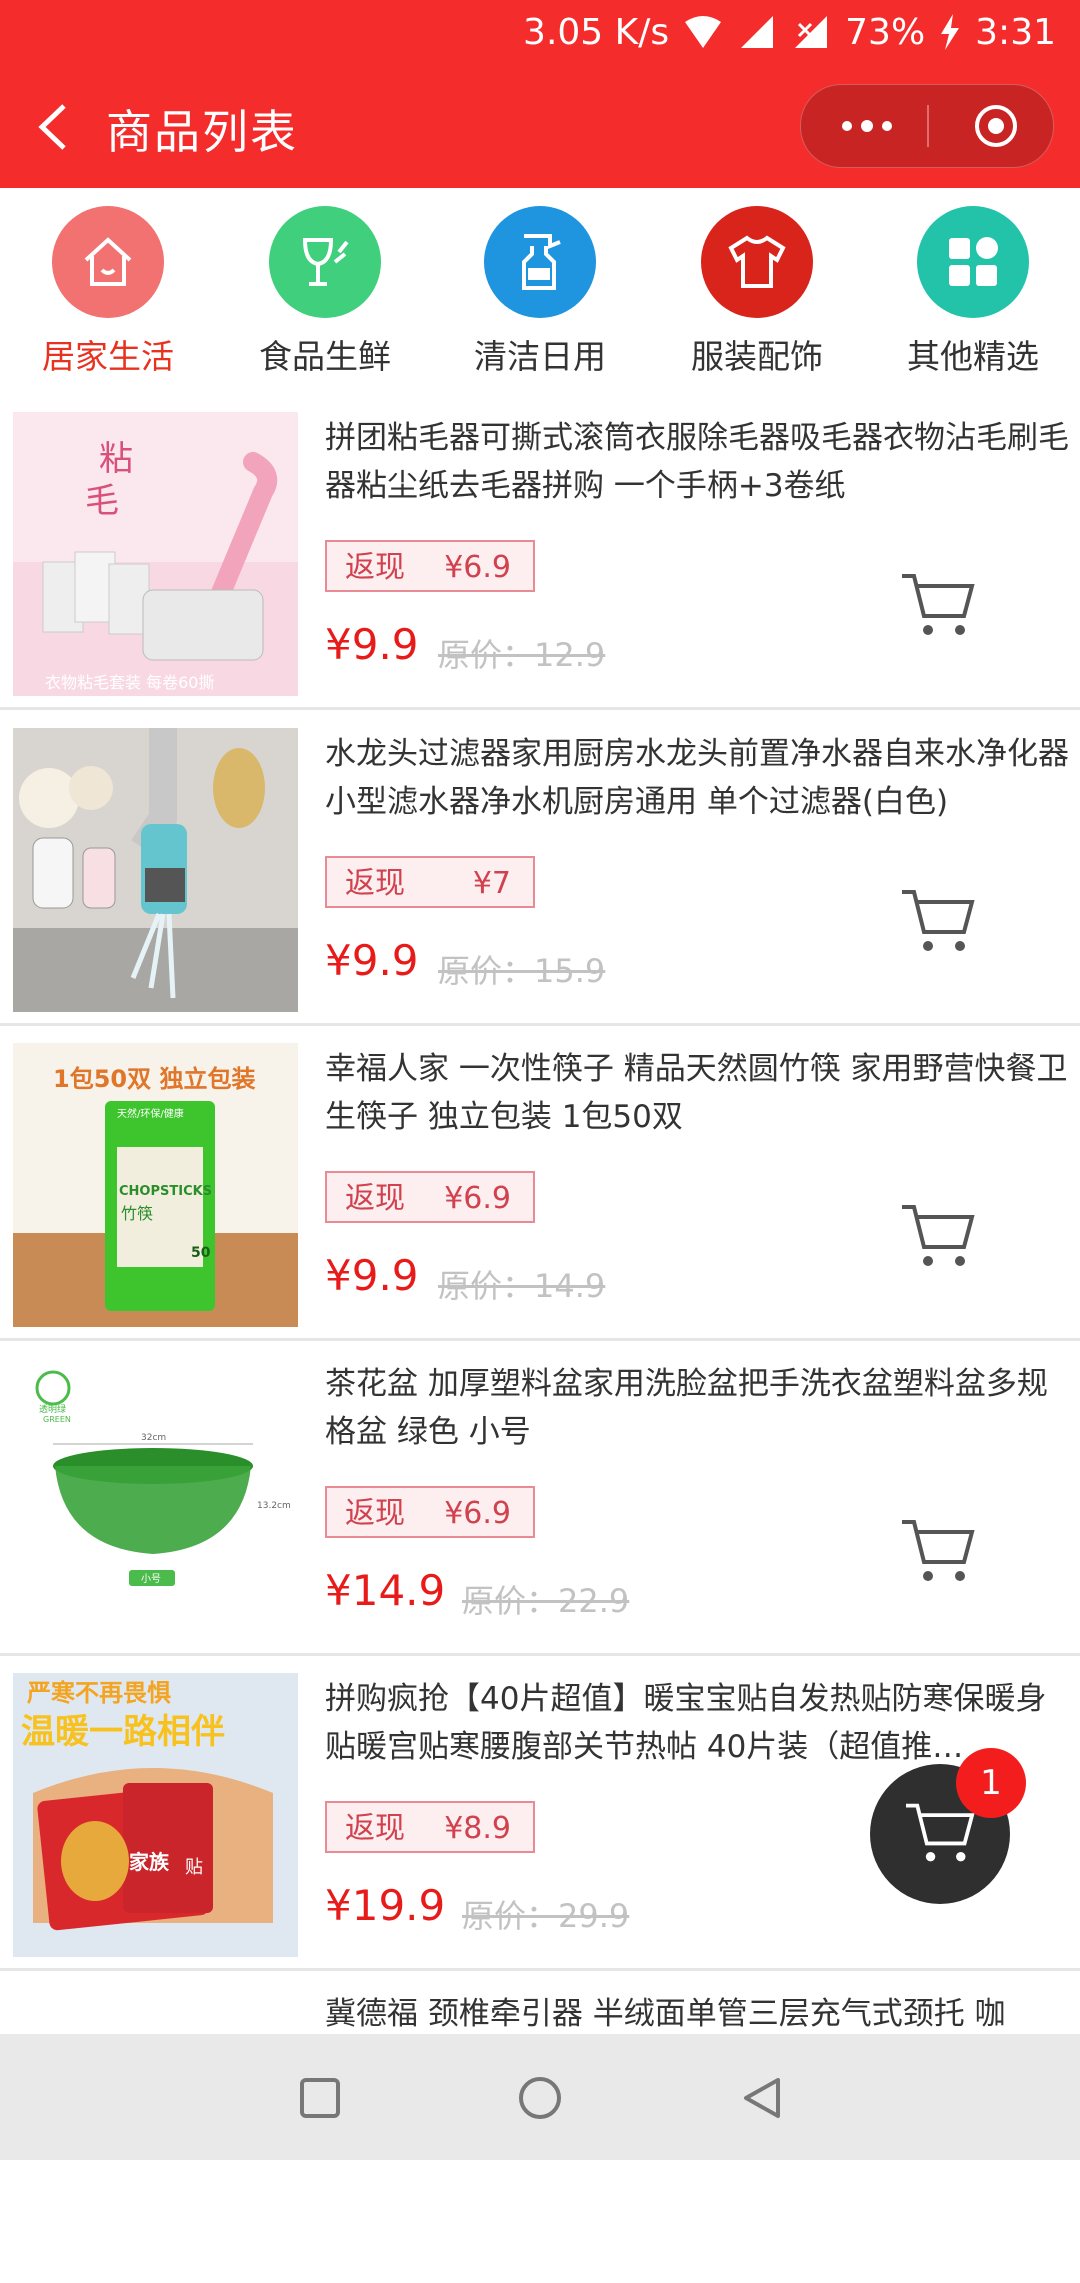 The height and width of the screenshot is (2283, 1080). What do you see at coordinates (108, 261) in the screenshot?
I see `home-icon` at bounding box center [108, 261].